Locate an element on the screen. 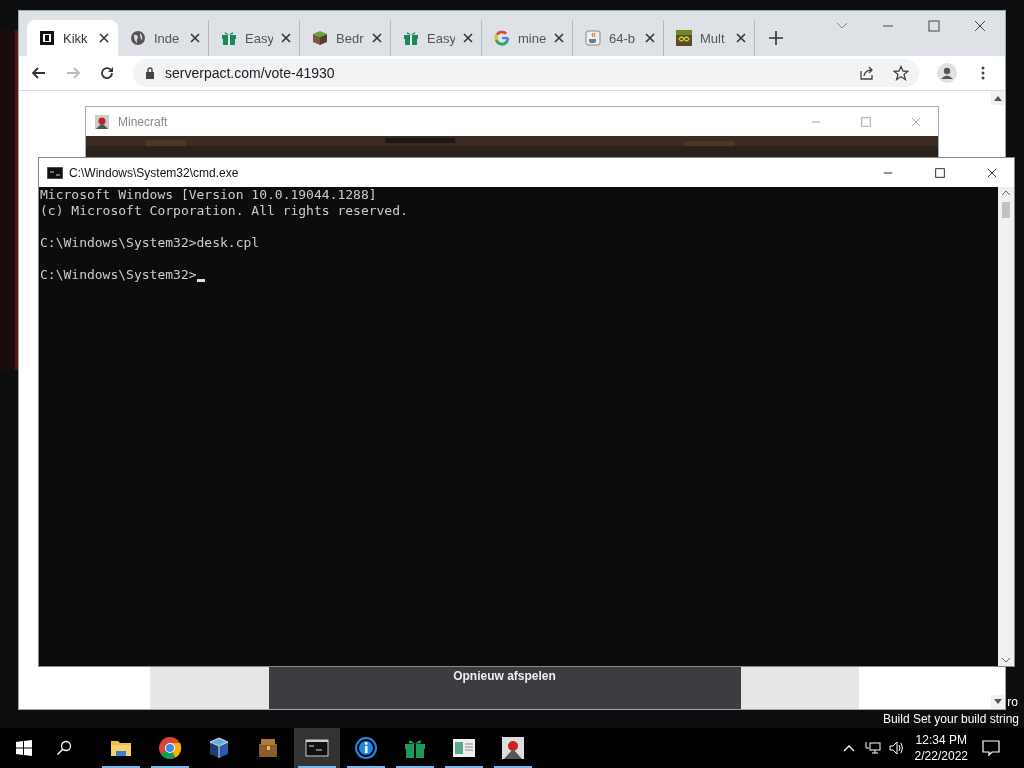 The width and height of the screenshot is (1024, 768). star-icon is located at coordinates (901, 73).